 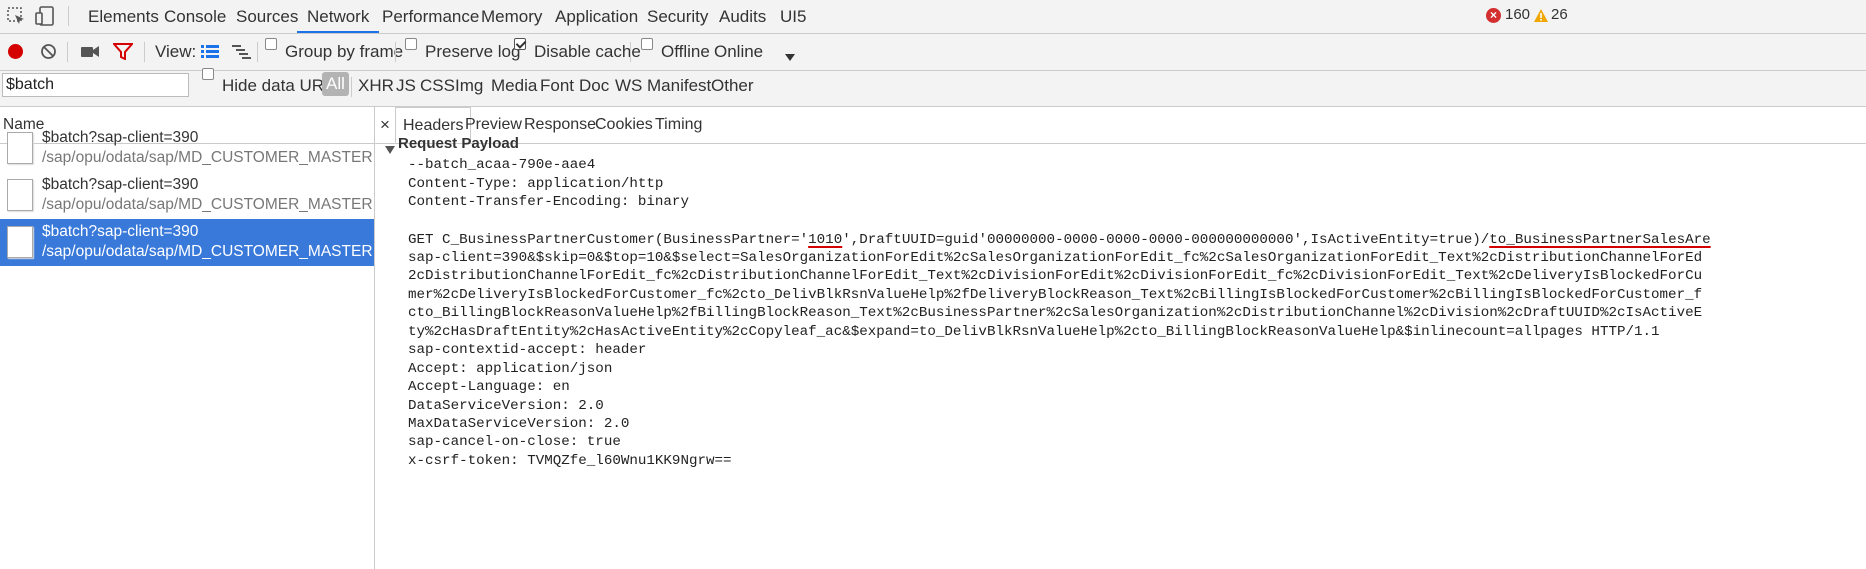 What do you see at coordinates (679, 86) in the screenshot?
I see `filter-type-manifest: Manifest` at bounding box center [679, 86].